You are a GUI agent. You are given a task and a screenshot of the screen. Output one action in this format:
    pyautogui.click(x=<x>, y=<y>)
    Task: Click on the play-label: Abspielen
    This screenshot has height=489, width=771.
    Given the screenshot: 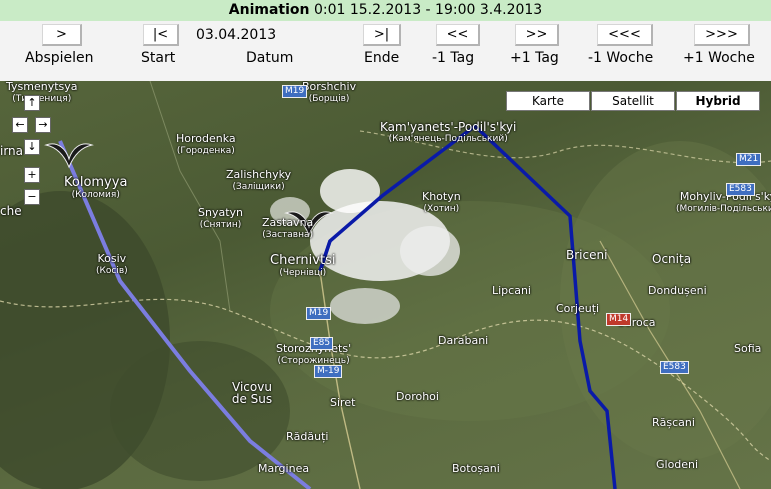 What is the action you would take?
    pyautogui.click(x=59, y=58)
    